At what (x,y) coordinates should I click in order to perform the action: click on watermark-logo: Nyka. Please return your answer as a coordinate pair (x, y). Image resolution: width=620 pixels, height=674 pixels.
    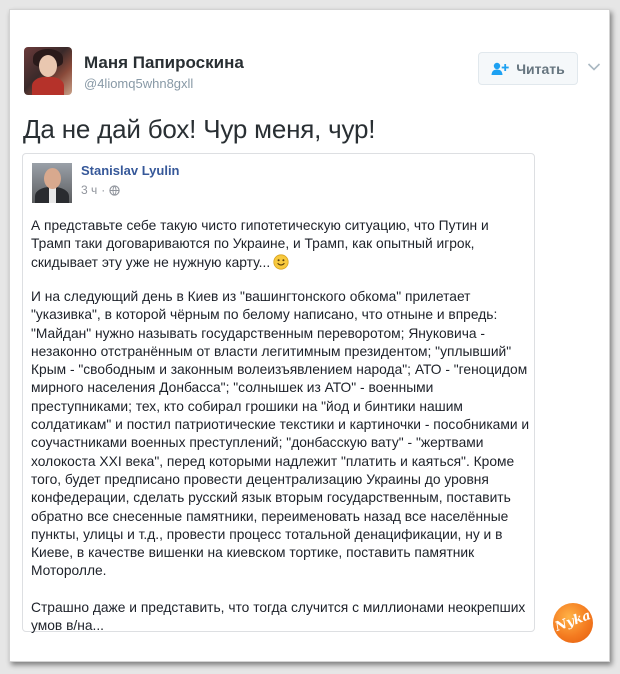
    Looking at the image, I should click on (573, 623).